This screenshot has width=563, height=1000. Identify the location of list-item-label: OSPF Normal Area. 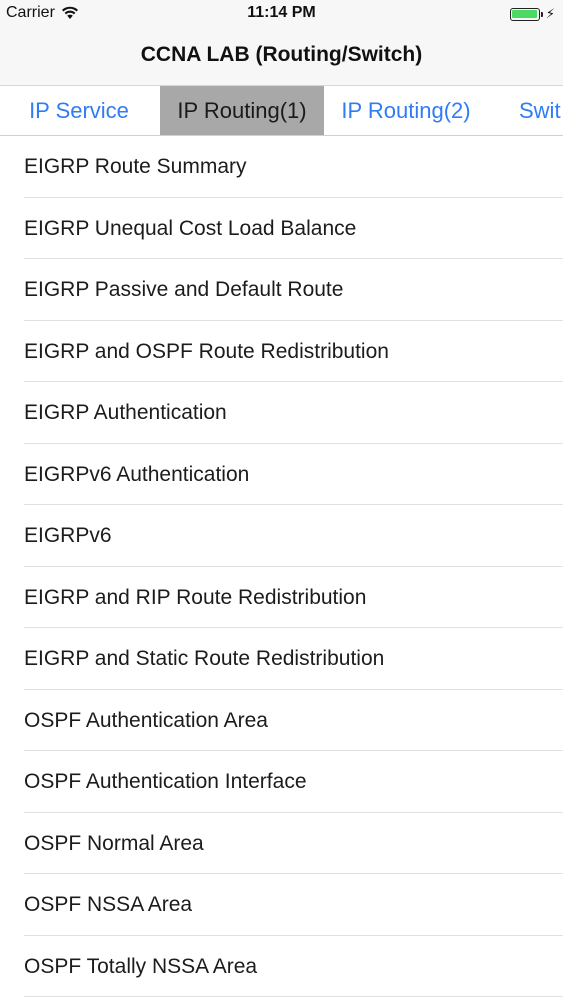
(114, 843).